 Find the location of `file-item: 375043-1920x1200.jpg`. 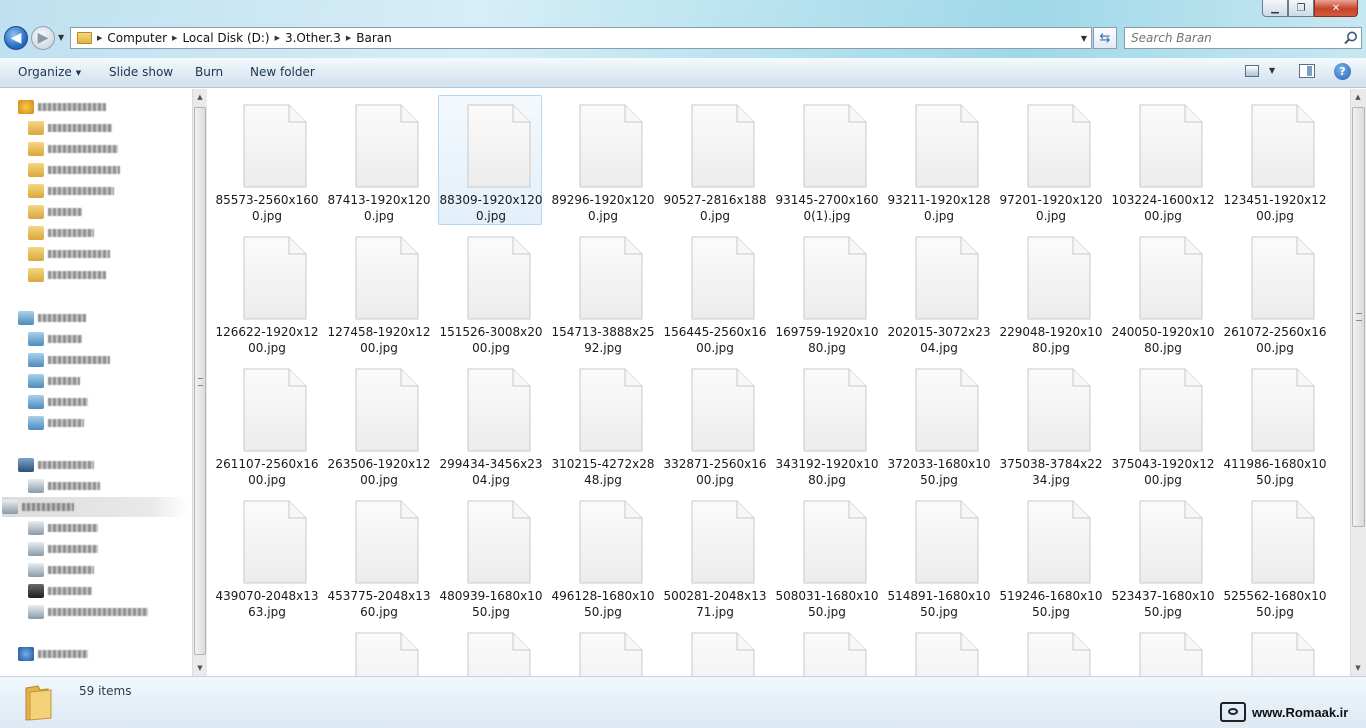

file-item: 375043-1920x1200.jpg is located at coordinates (1162, 424).